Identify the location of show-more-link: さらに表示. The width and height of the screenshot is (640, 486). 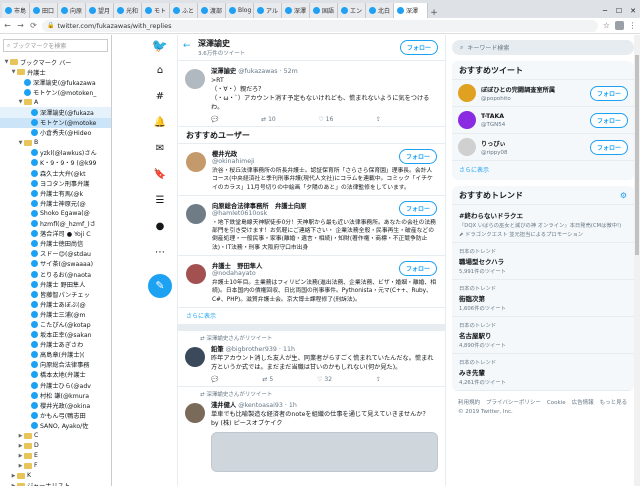
(311, 316).